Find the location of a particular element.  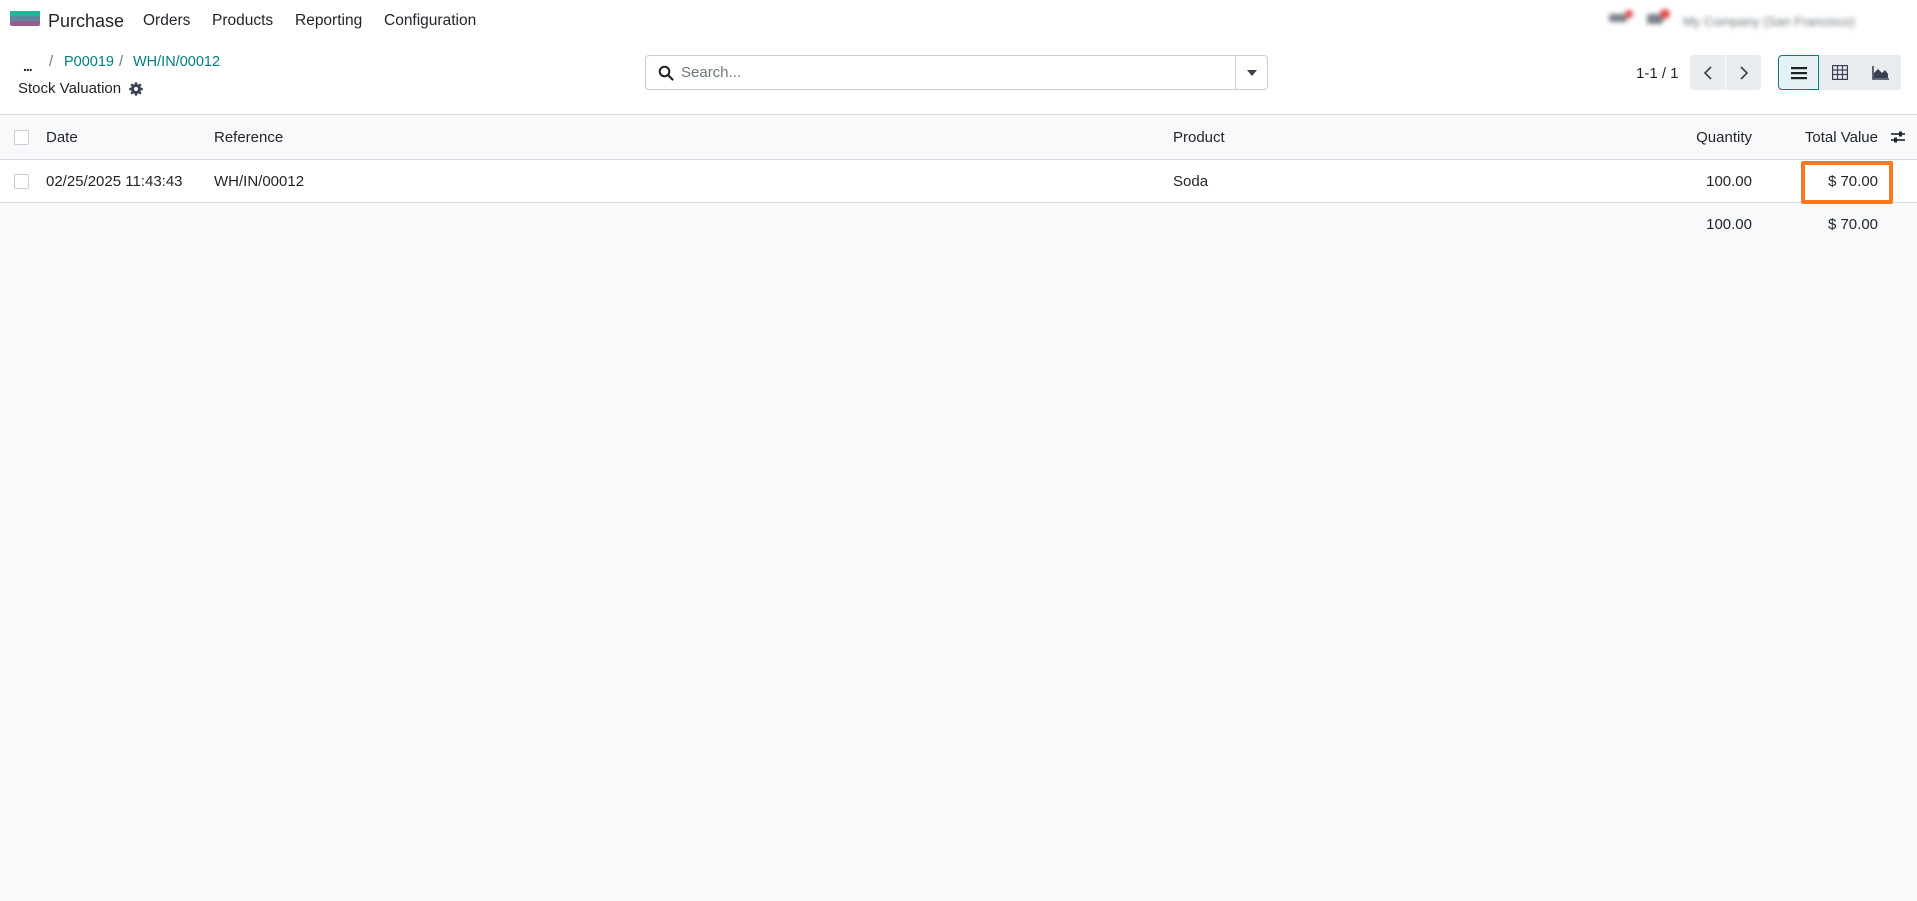

chevron-right-icon is located at coordinates (1743, 72).